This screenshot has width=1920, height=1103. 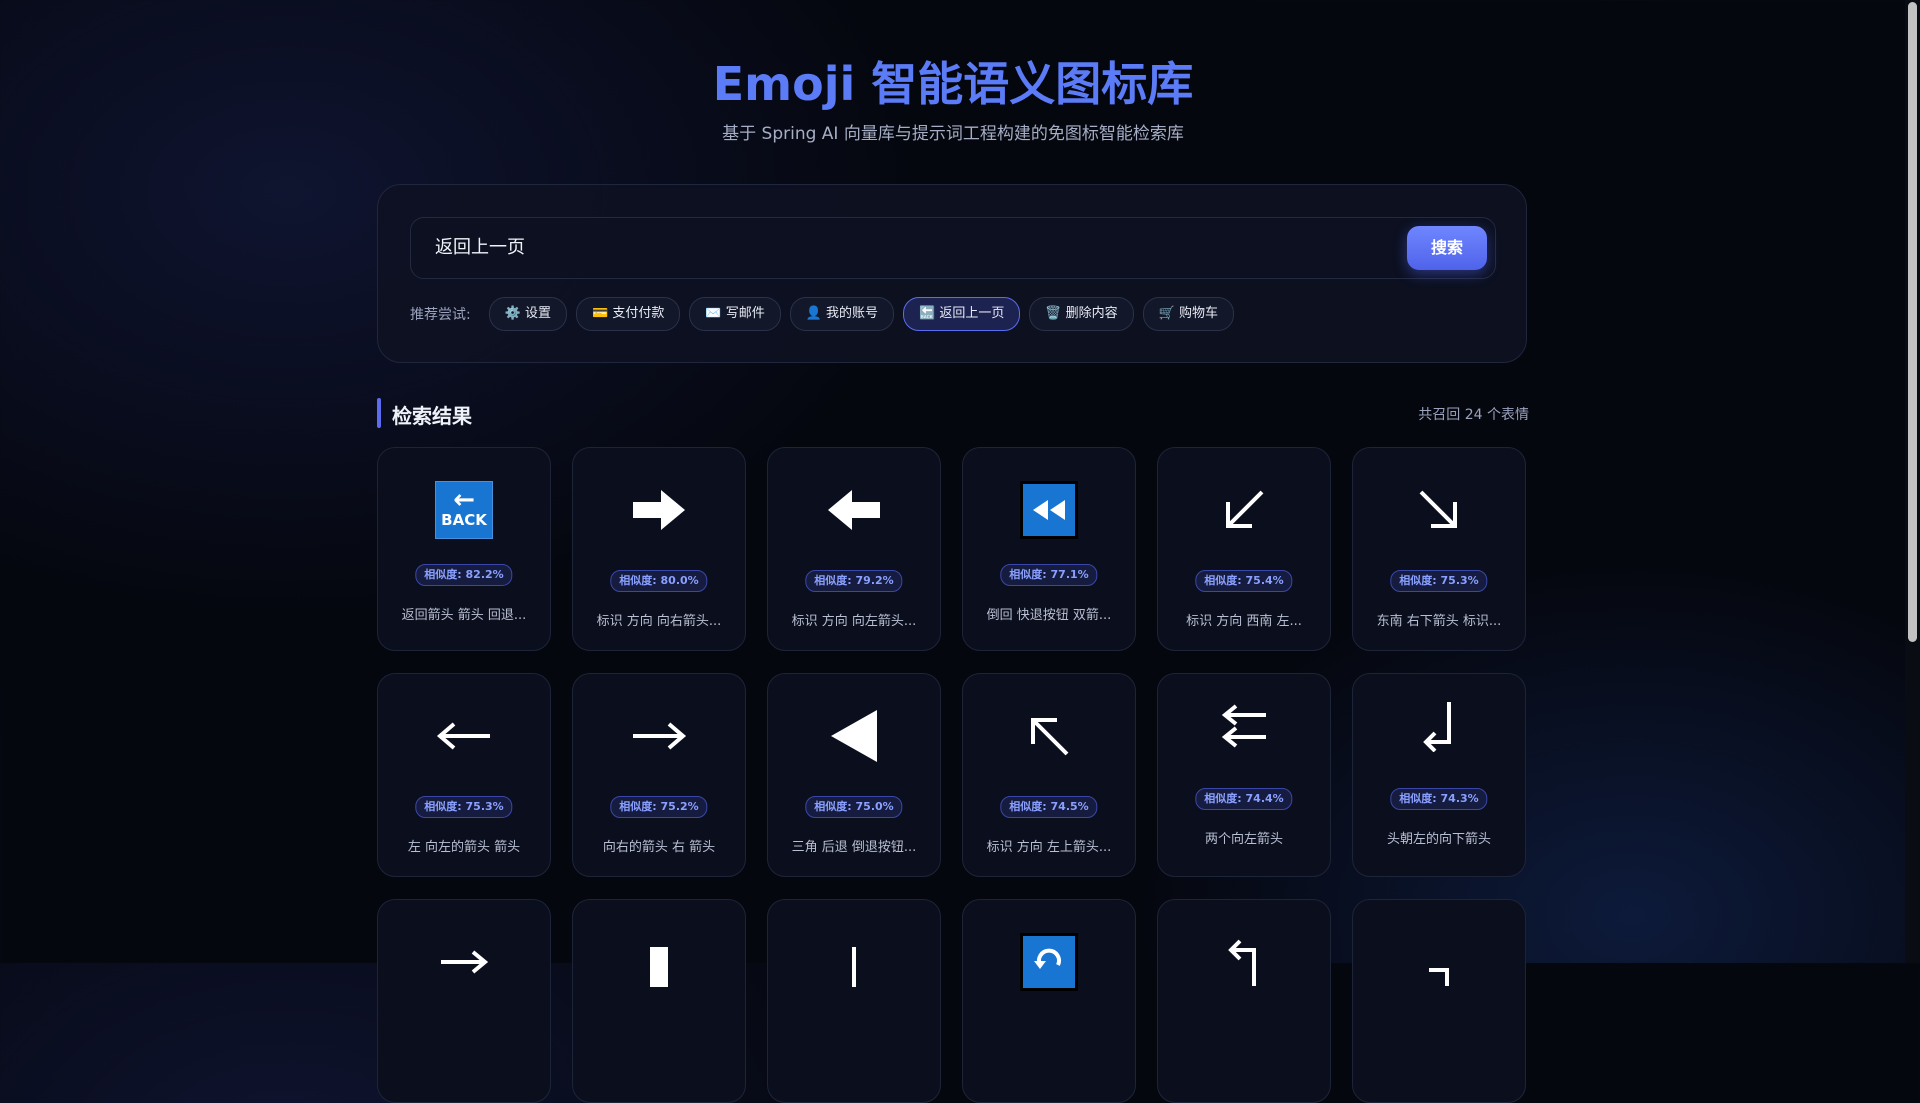 What do you see at coordinates (659, 510) in the screenshot?
I see `right-arrow-icon` at bounding box center [659, 510].